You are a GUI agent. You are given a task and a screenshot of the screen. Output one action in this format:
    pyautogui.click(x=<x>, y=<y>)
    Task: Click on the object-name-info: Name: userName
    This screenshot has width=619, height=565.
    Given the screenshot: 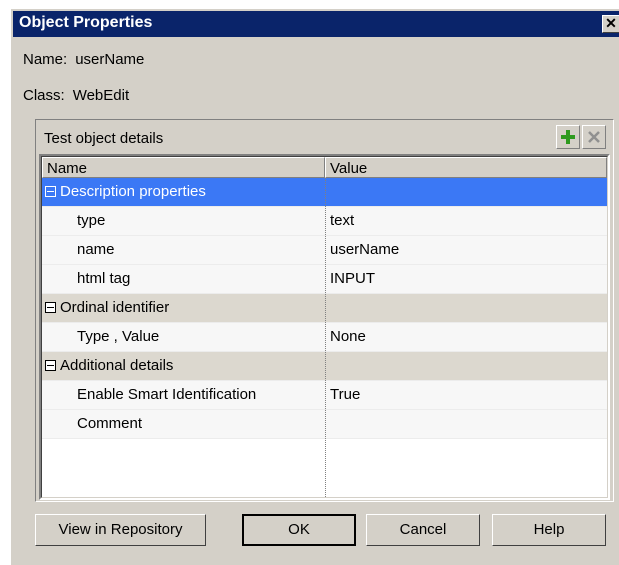 What is the action you would take?
    pyautogui.click(x=83, y=59)
    